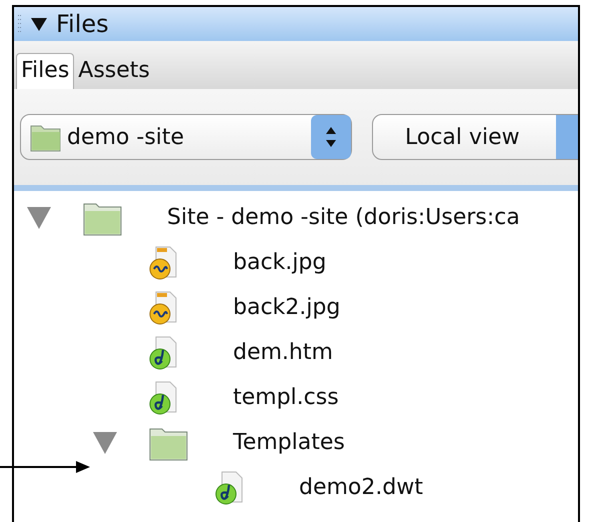  I want to click on tree-item: back2.jpg, so click(286, 307).